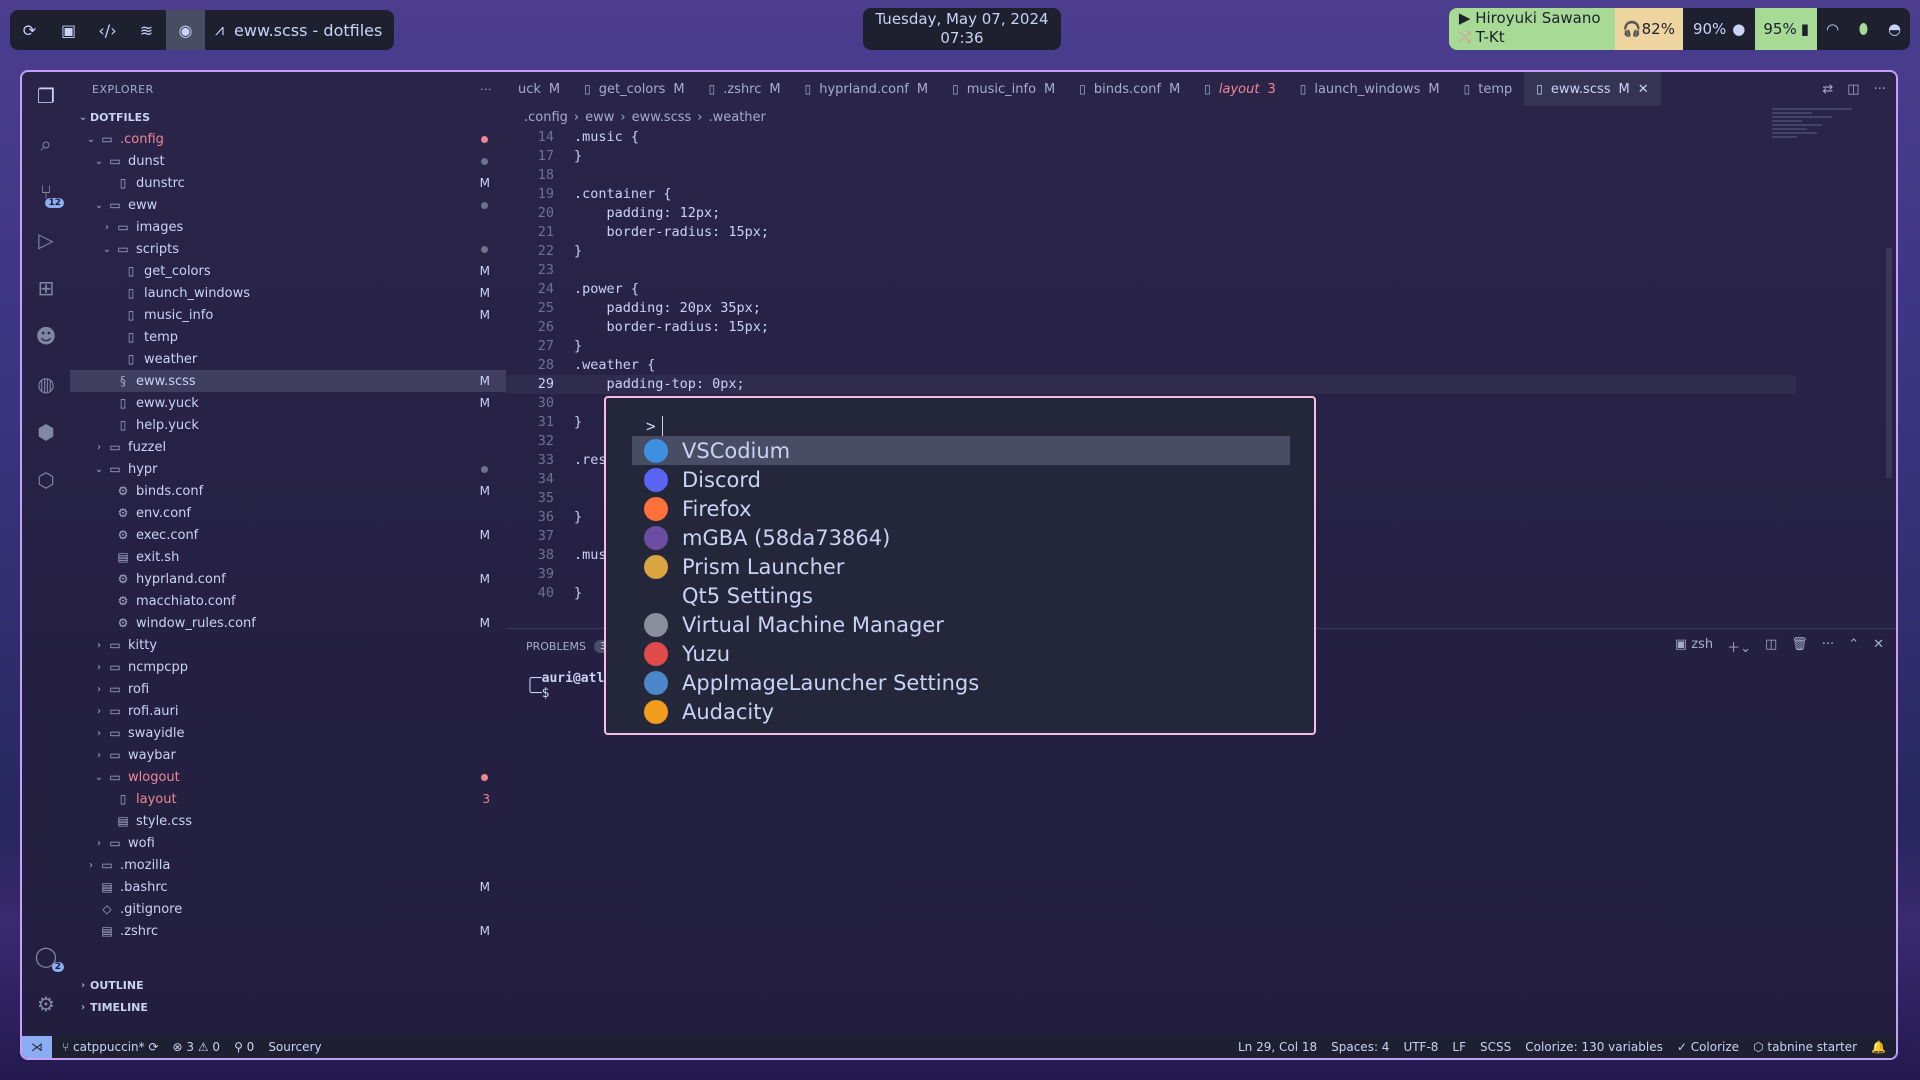  I want to click on extensions-icon: ⊞, so click(46, 288).